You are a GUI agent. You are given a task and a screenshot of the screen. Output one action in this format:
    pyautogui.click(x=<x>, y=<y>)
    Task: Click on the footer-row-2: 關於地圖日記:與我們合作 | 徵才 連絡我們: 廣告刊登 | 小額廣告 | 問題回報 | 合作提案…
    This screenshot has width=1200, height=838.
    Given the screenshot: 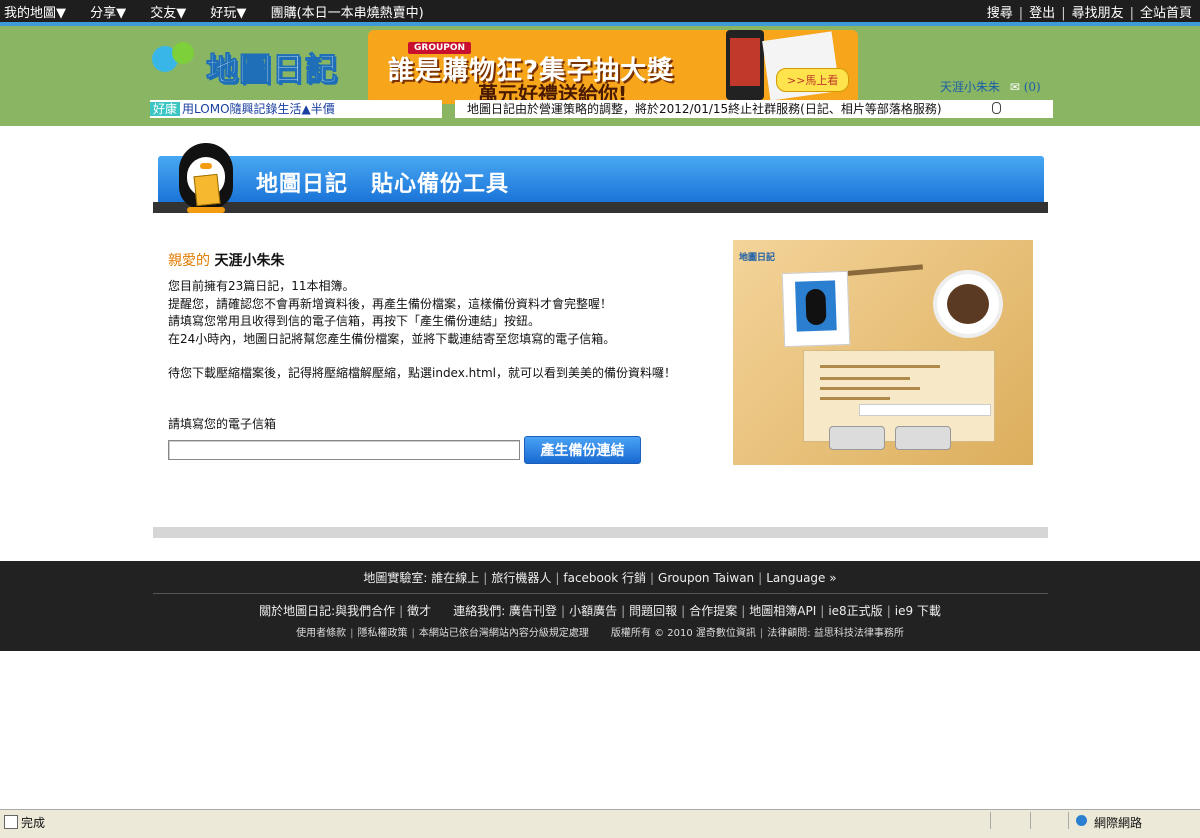 What is the action you would take?
    pyautogui.click(x=600, y=611)
    